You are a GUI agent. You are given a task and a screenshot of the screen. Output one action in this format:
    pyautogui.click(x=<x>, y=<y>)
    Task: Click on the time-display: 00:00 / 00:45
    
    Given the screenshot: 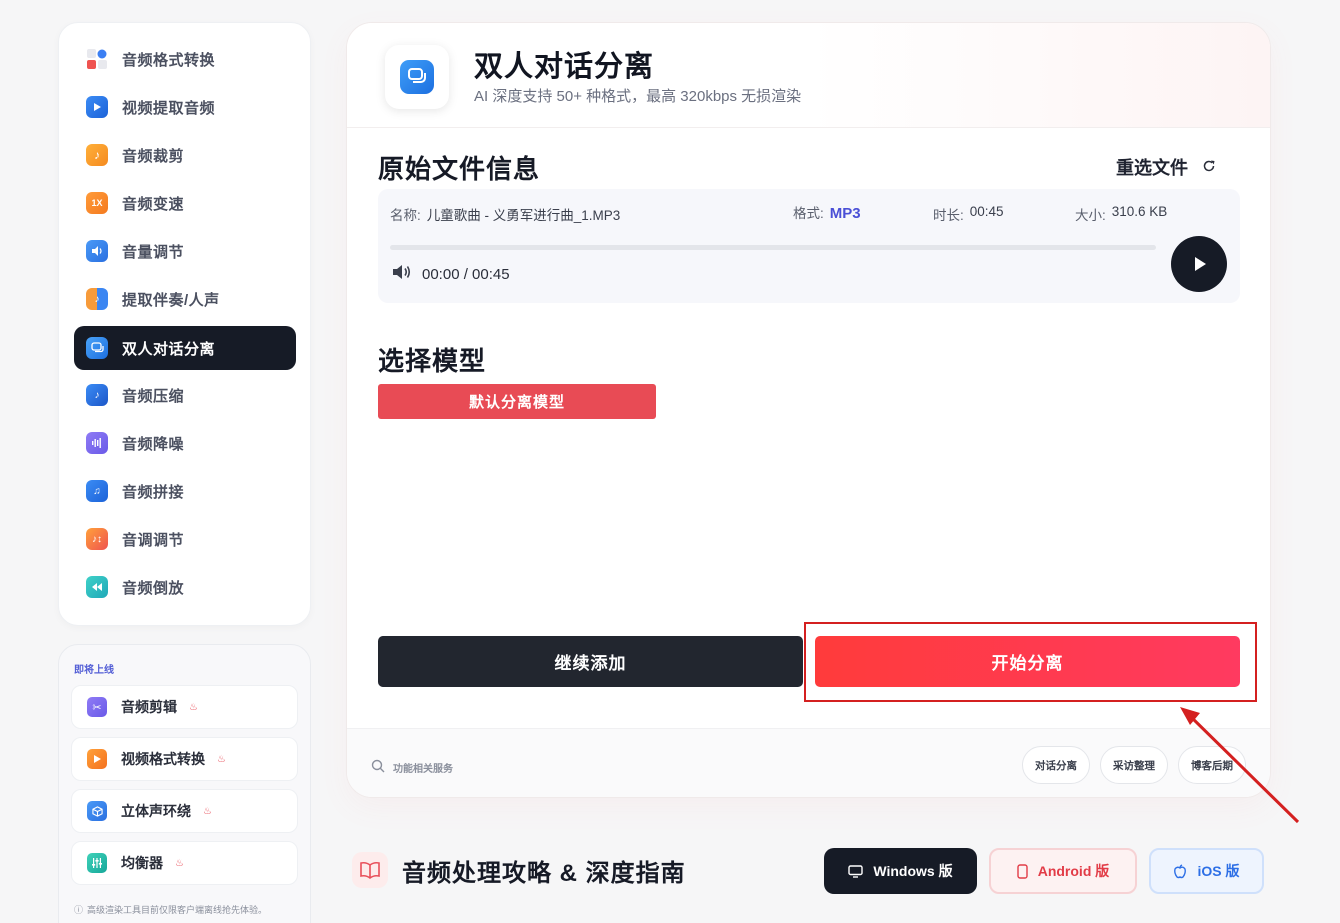 What is the action you would take?
    pyautogui.click(x=466, y=274)
    